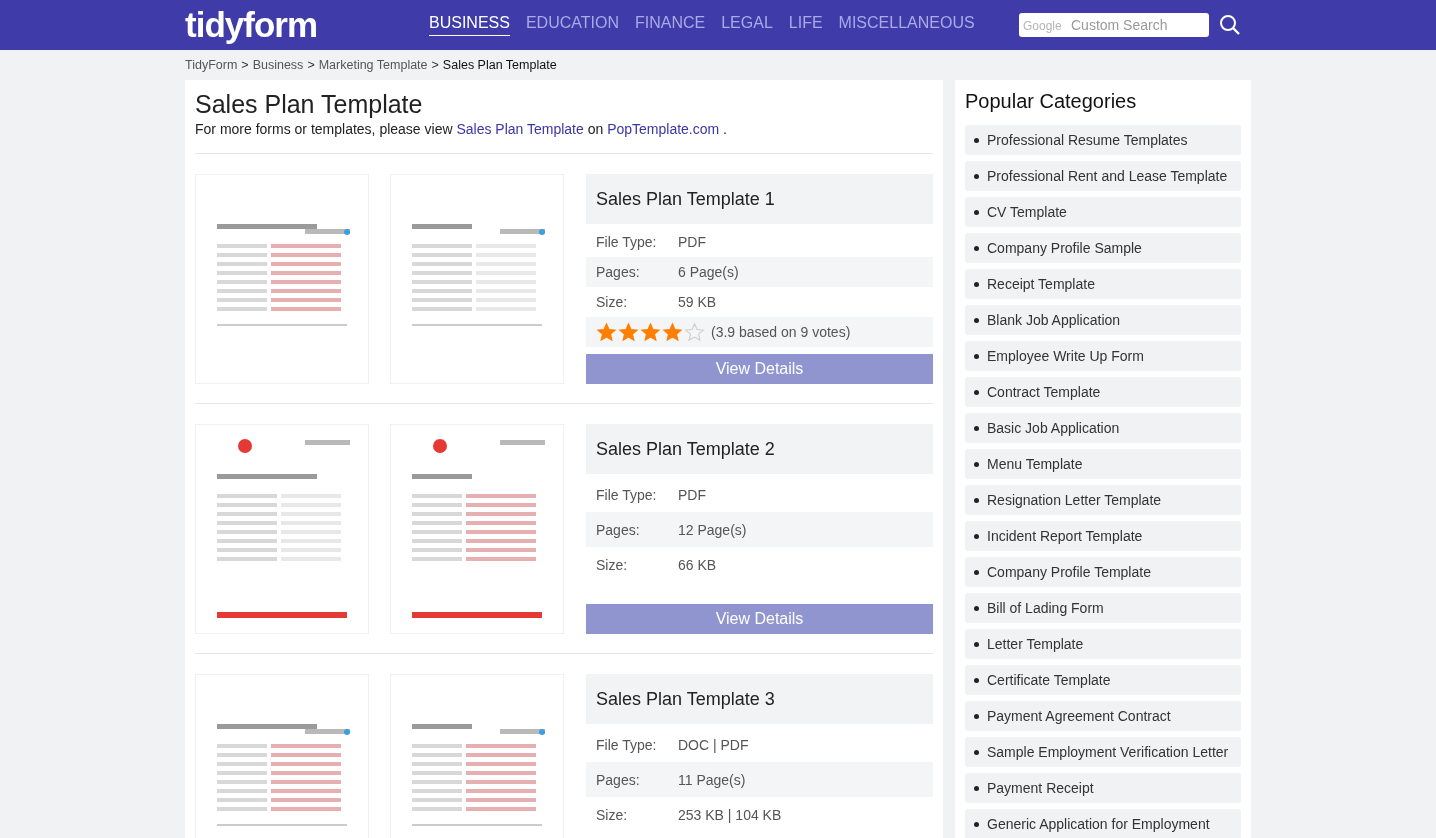 This screenshot has height=838, width=1436. What do you see at coordinates (469, 25) in the screenshot?
I see `nav-link: BUSINESS` at bounding box center [469, 25].